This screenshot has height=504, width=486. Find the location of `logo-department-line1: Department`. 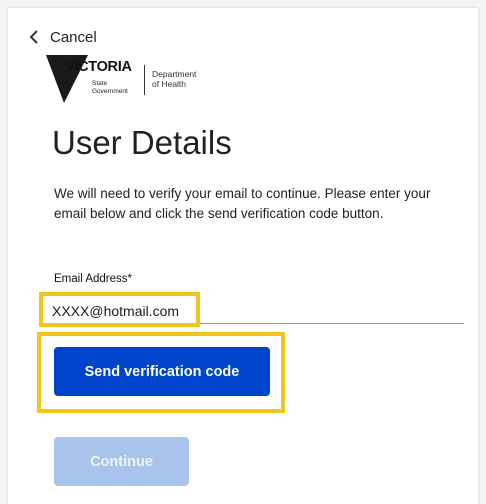

logo-department-line1: Department is located at coordinates (174, 74).